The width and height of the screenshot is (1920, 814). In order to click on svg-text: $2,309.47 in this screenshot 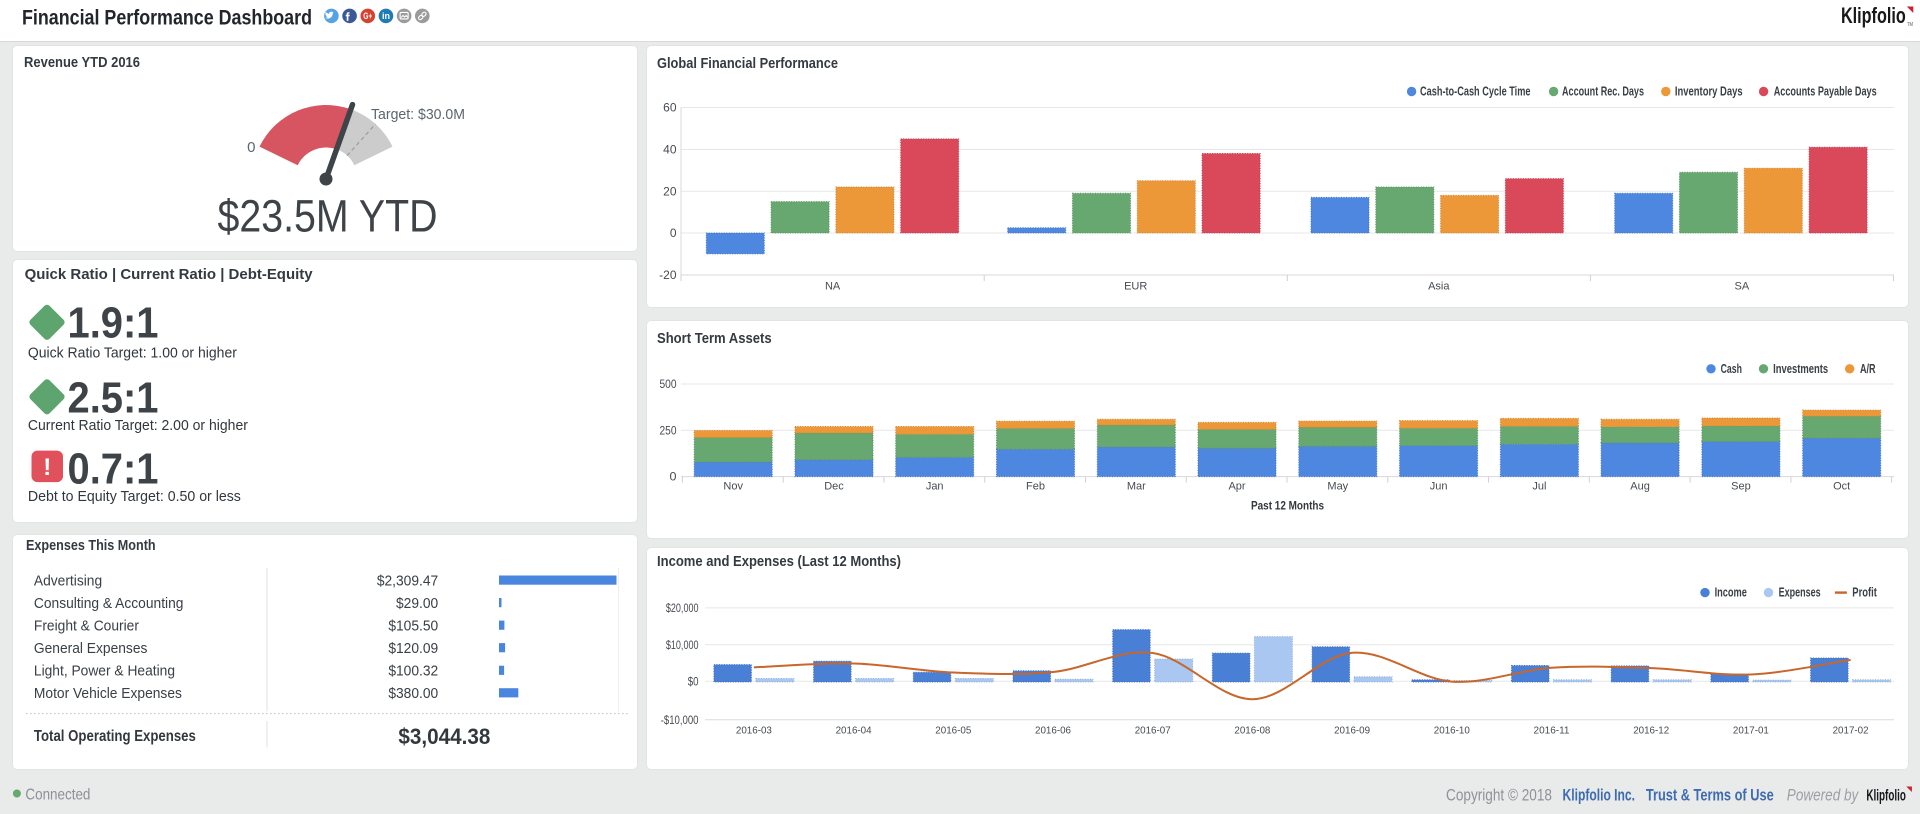, I will do `click(407, 581)`.